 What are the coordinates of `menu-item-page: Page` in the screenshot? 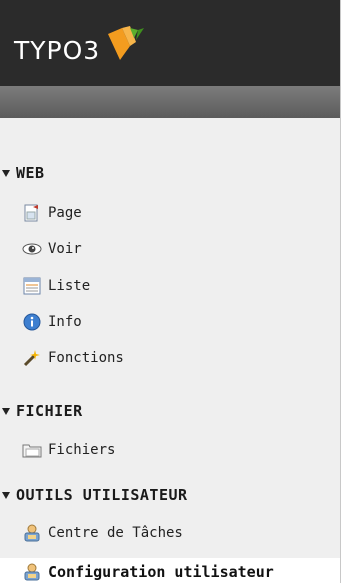 It's located at (180, 213).